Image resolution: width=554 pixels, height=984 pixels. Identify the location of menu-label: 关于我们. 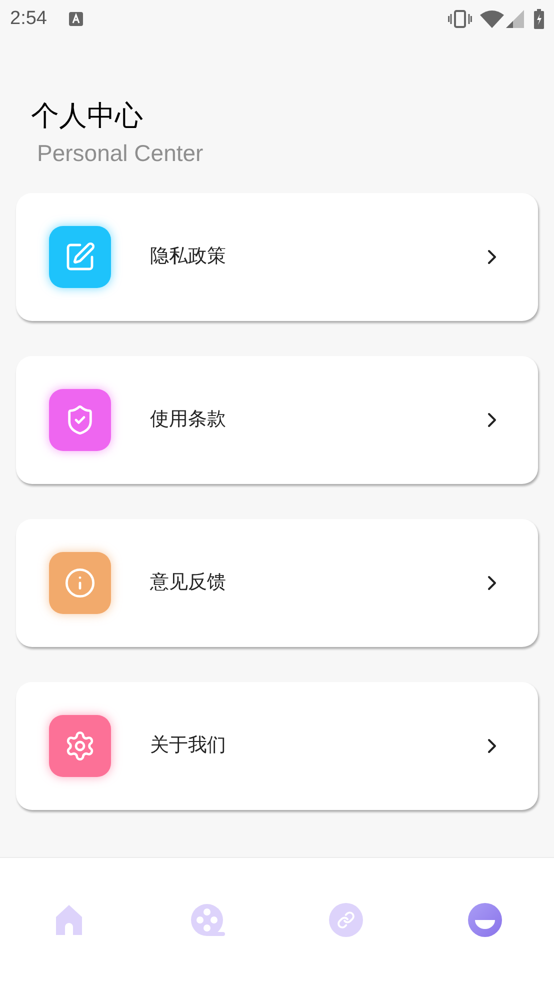
(188, 746).